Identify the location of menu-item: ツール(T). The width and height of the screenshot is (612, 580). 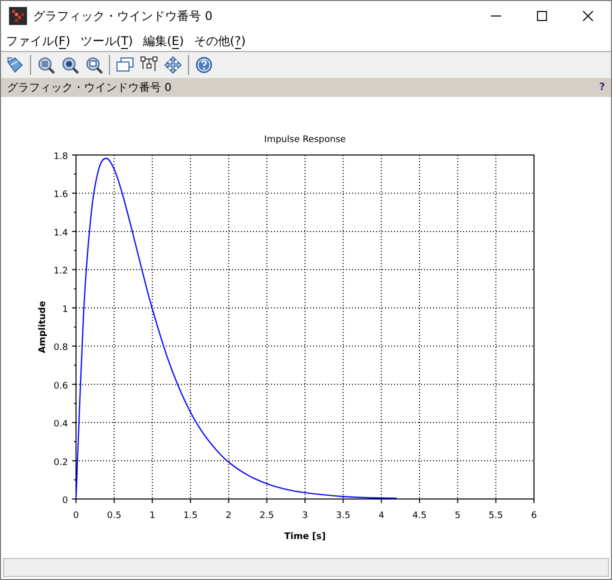
(106, 41).